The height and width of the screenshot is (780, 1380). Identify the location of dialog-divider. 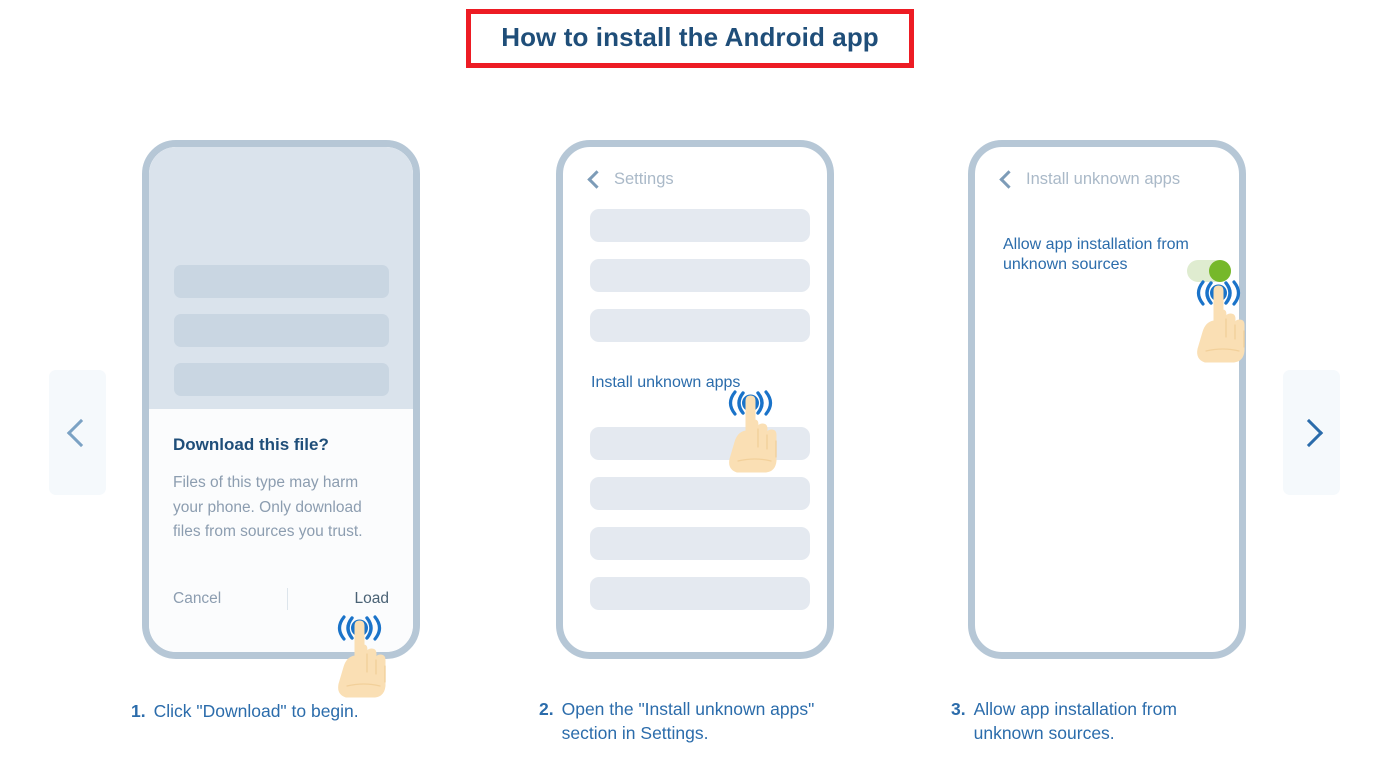
(288, 599).